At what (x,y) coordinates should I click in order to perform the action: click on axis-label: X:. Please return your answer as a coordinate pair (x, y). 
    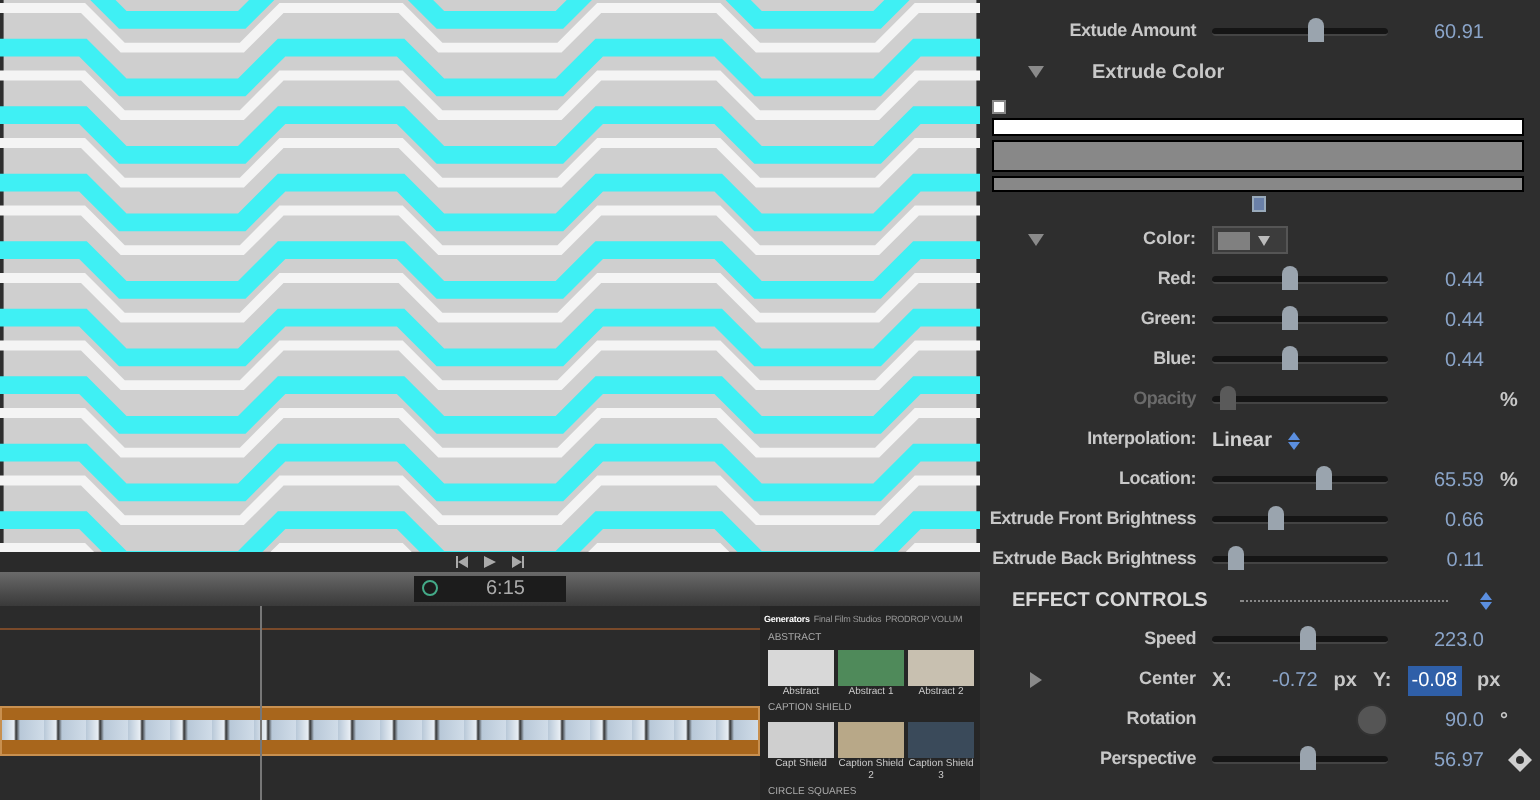
    Looking at the image, I should click on (1222, 681).